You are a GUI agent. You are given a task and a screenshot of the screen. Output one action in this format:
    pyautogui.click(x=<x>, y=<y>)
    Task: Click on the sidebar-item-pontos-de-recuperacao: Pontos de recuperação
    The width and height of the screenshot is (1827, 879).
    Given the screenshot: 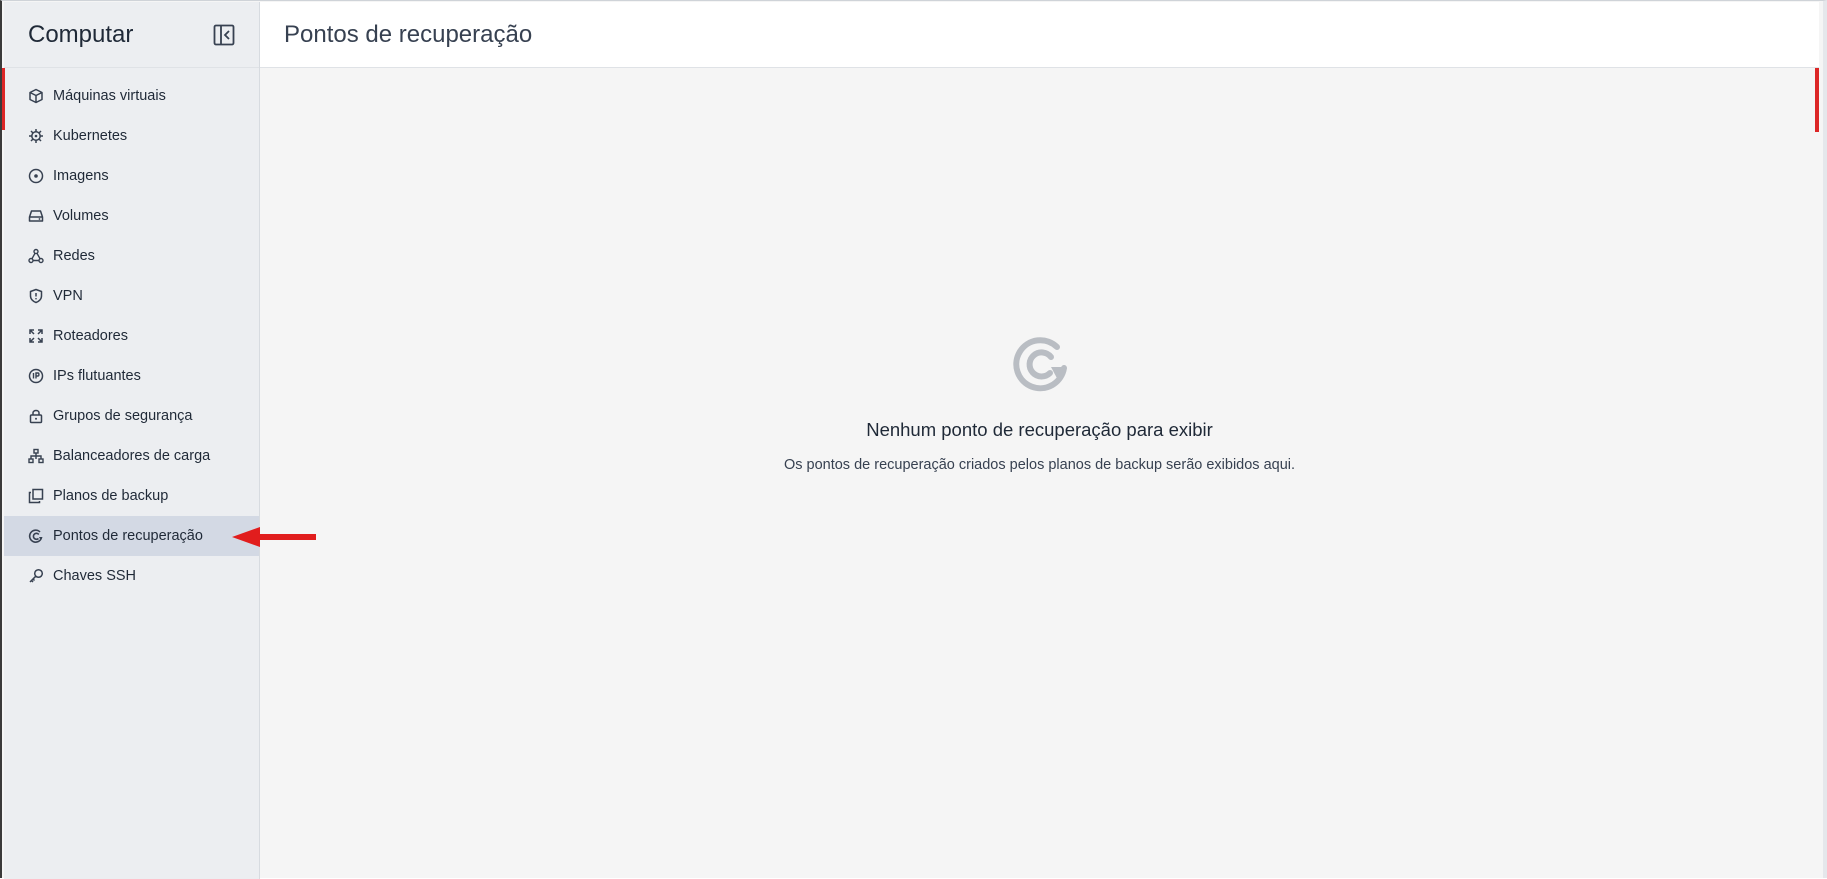 What is the action you would take?
    pyautogui.click(x=131, y=536)
    